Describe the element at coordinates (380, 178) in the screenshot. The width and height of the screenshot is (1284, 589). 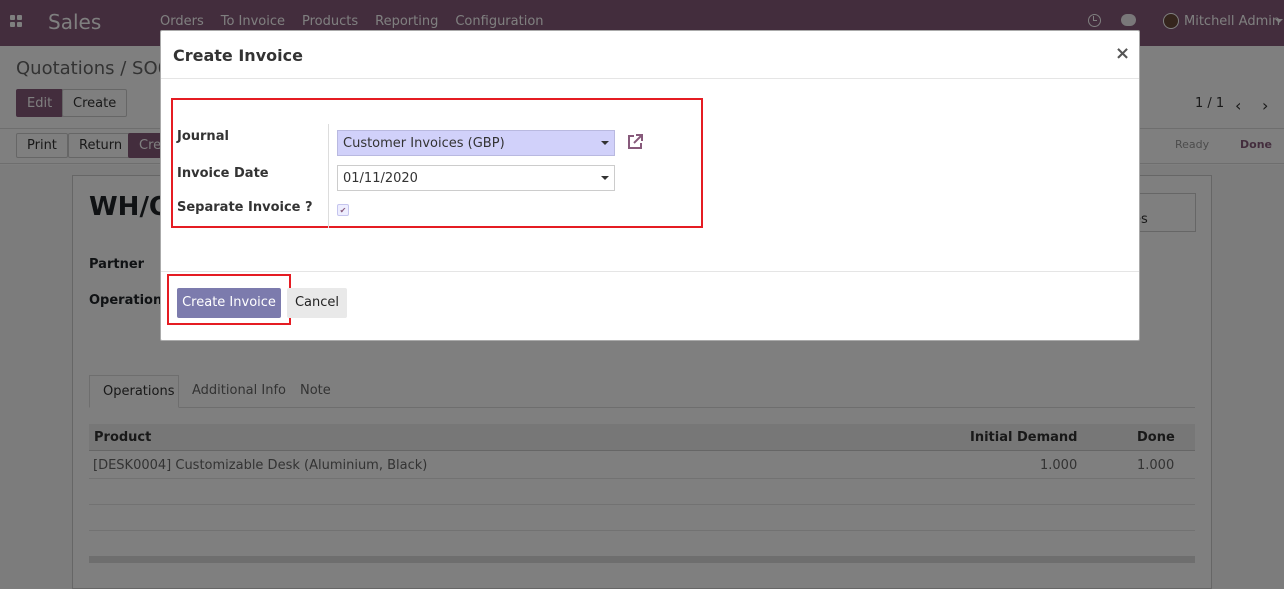
I see `invoice-date-value: 01/11/2020` at that location.